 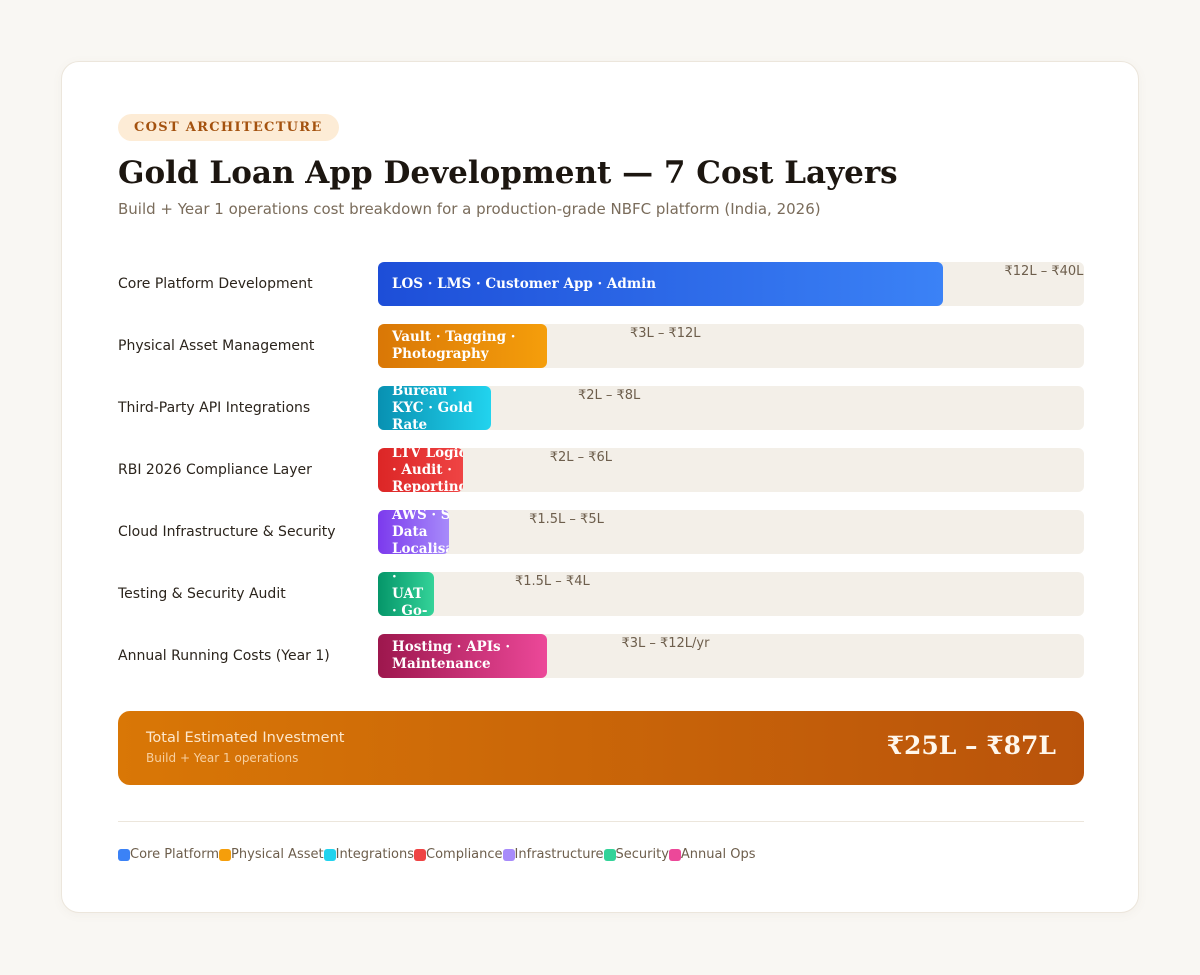 What do you see at coordinates (224, 656) in the screenshot?
I see `bar-category-label: Annual Running Costs (Year 1)` at bounding box center [224, 656].